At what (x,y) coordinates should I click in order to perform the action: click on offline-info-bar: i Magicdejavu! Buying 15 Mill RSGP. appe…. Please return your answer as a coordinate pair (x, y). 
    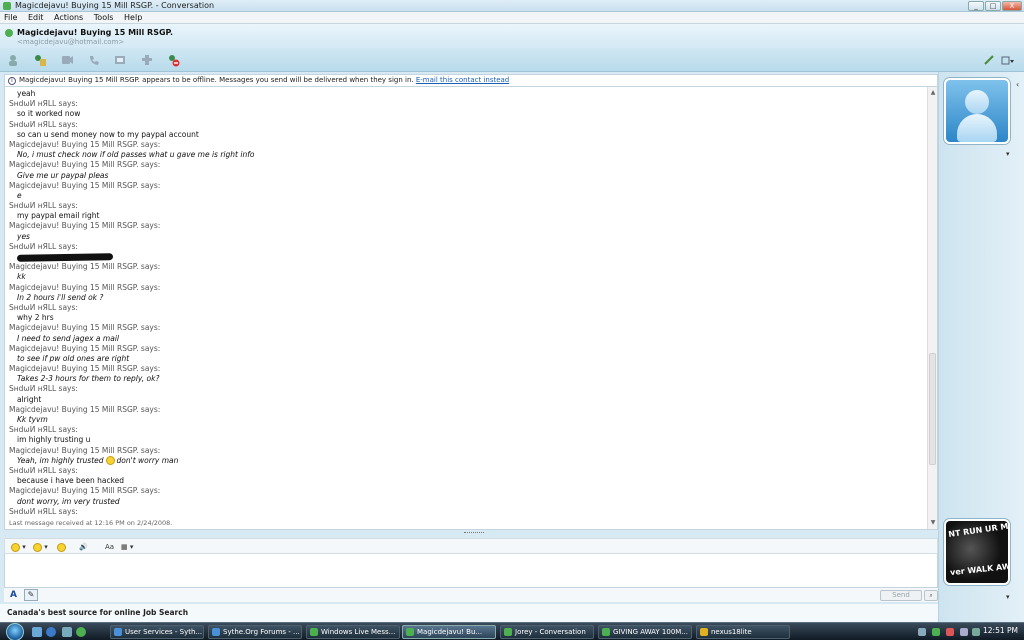
    Looking at the image, I should click on (471, 80).